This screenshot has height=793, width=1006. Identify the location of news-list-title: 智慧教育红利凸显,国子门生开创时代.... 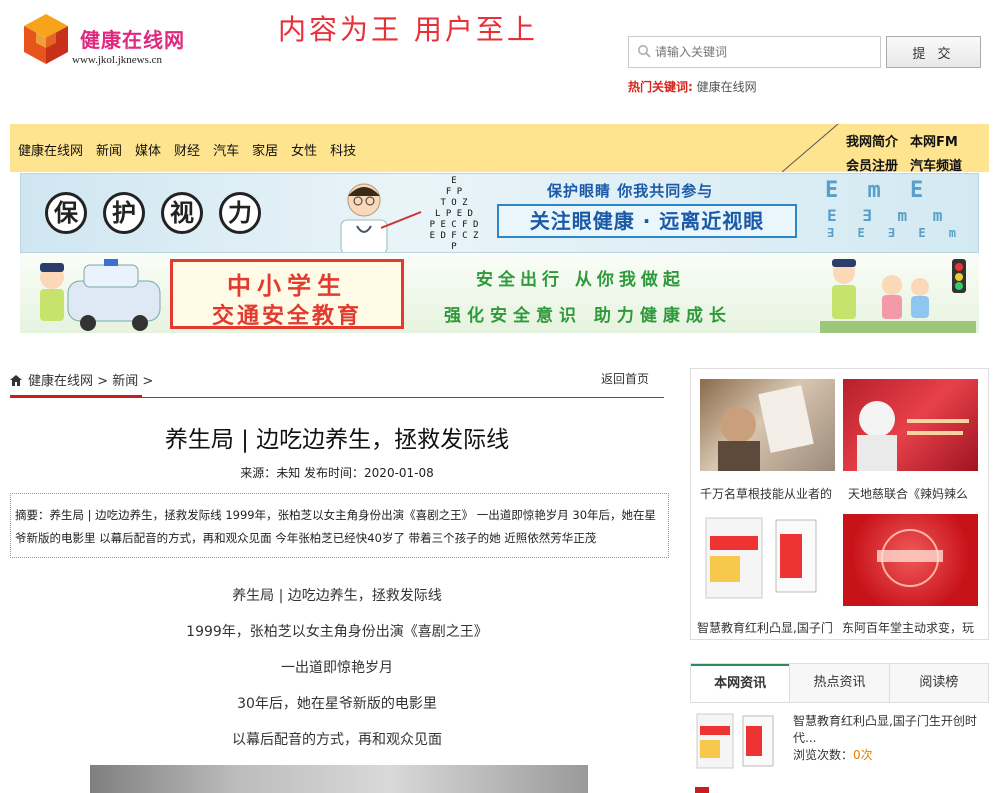
(888, 730).